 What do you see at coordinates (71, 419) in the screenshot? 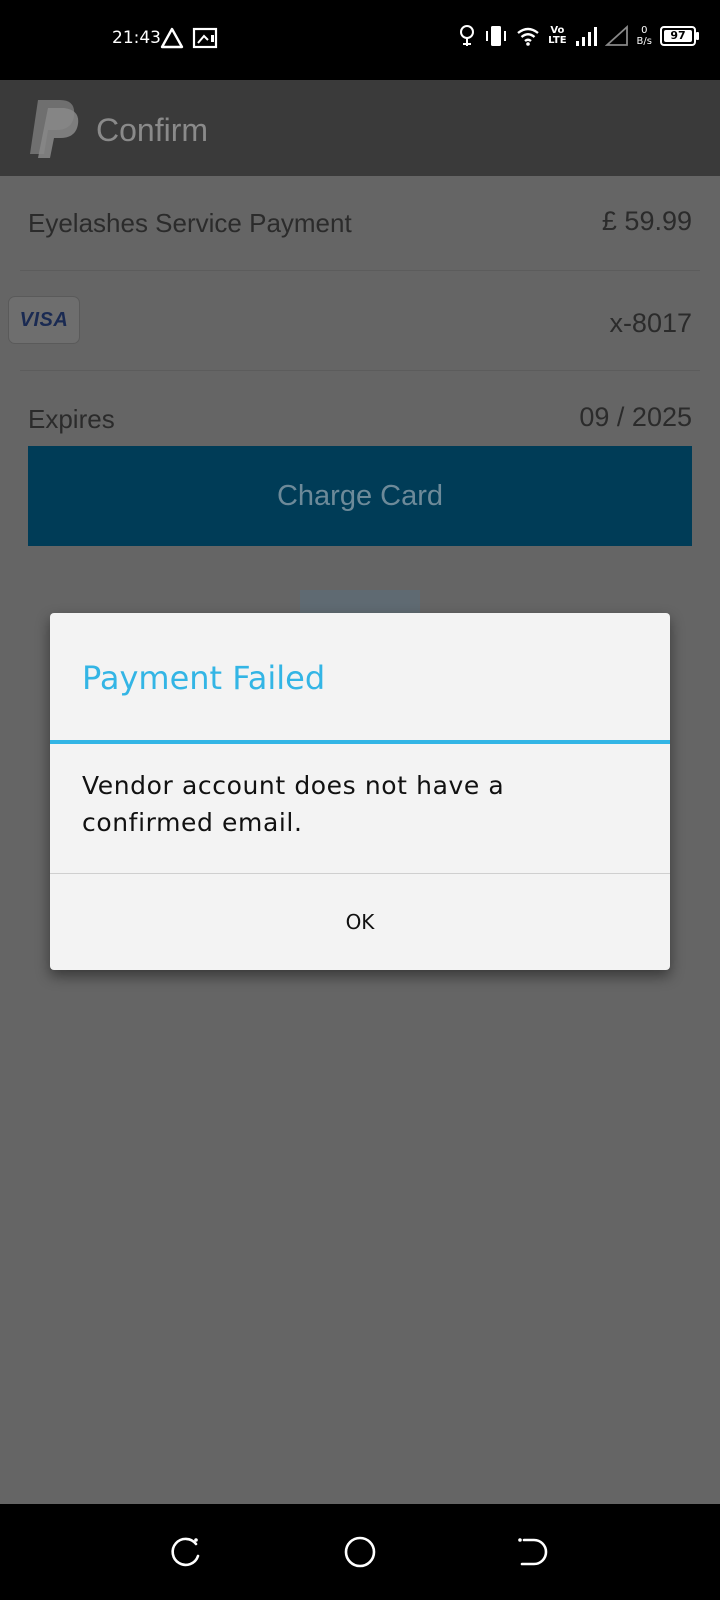
I see `expires-label: Expires` at bounding box center [71, 419].